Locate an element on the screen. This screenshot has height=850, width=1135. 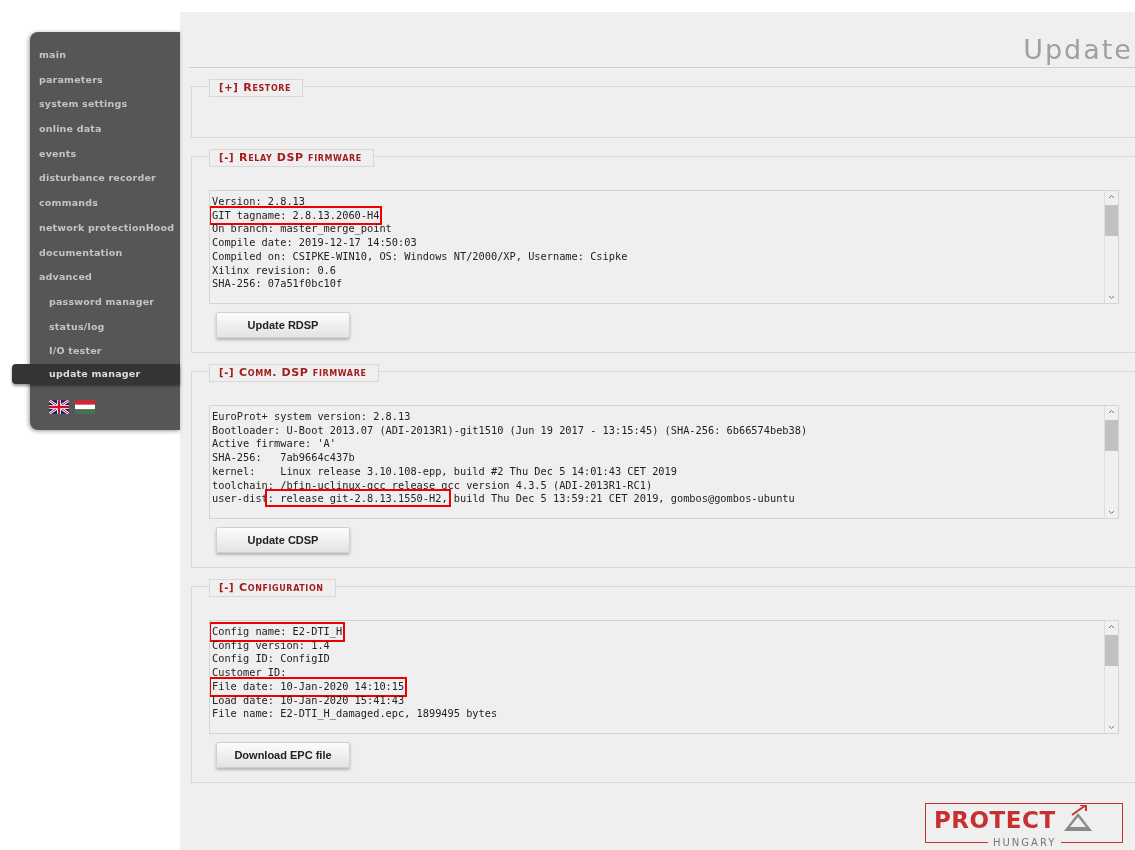
info-line: Compiled on: CSIPKE-WIN10, OS: Windows NT/2000/XP, Username: Csipke is located at coordinates (420, 256).